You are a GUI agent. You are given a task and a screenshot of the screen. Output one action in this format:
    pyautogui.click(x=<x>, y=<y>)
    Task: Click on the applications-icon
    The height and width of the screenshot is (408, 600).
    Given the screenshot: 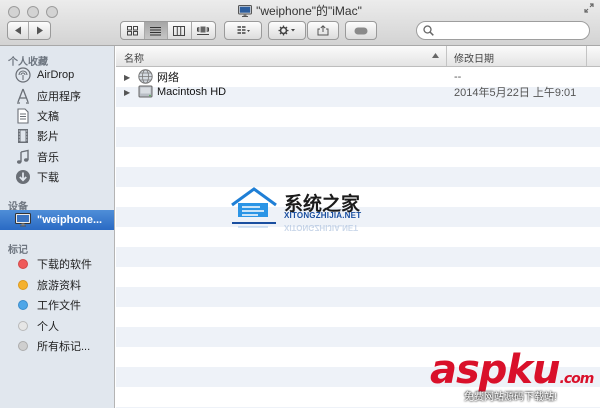 What is the action you would take?
    pyautogui.click(x=23, y=96)
    